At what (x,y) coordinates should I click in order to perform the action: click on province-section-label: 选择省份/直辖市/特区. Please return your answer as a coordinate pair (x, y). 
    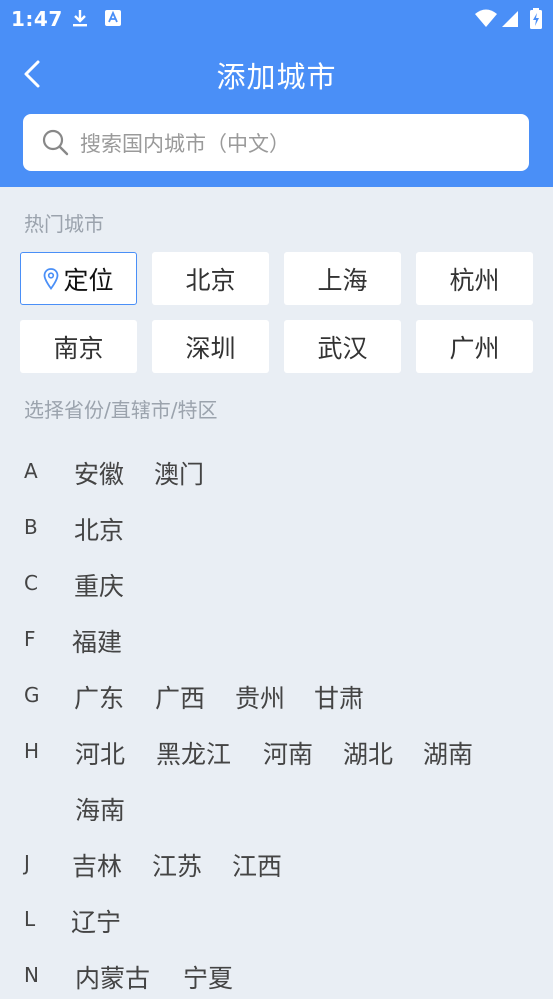
    Looking at the image, I should click on (121, 410).